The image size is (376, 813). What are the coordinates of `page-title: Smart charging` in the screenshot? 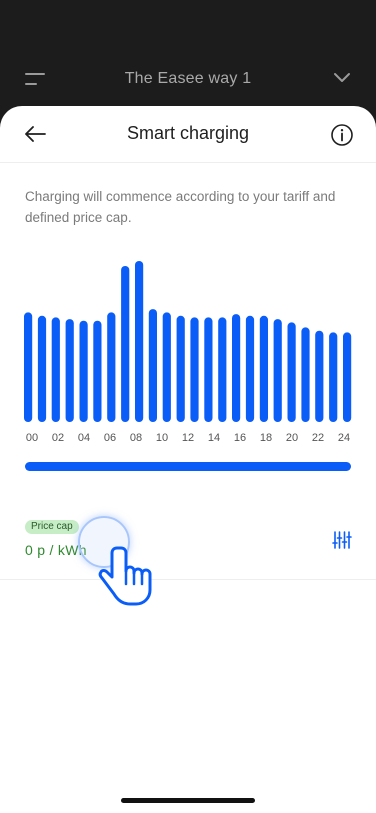 It's located at (188, 133).